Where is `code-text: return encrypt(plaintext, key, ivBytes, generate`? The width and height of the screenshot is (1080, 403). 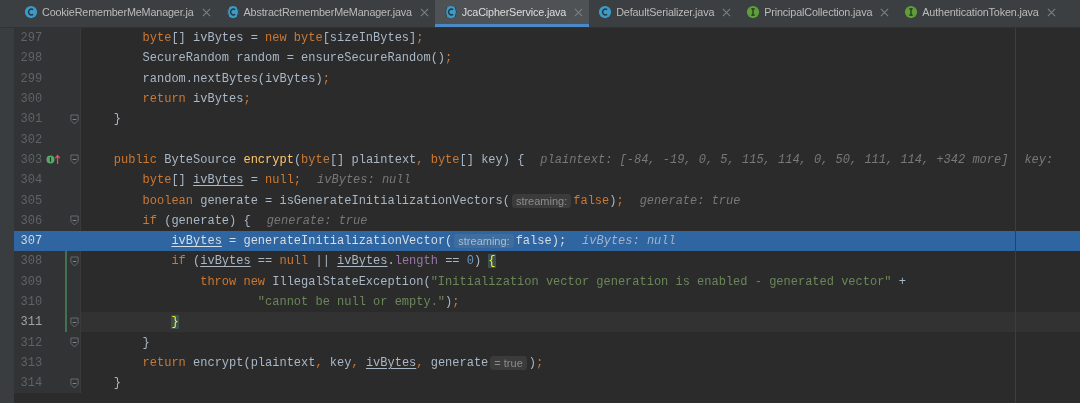
code-text: return encrypt(plaintext, key, ivBytes, generate is located at coordinates (315, 362).